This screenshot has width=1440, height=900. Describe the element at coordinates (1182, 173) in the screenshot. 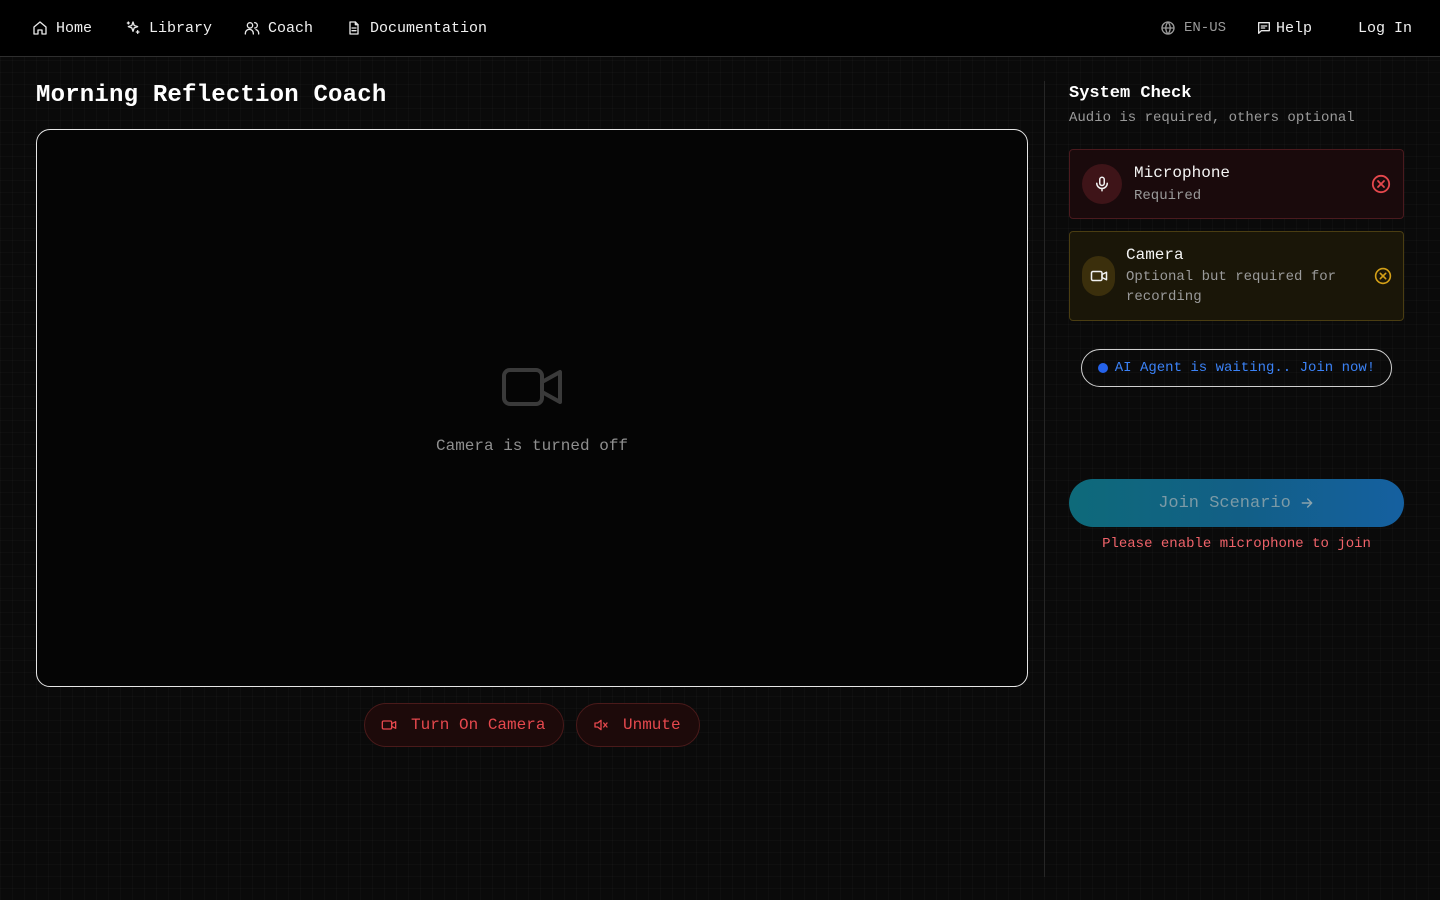

I see `microphone-title: Microphone` at that location.